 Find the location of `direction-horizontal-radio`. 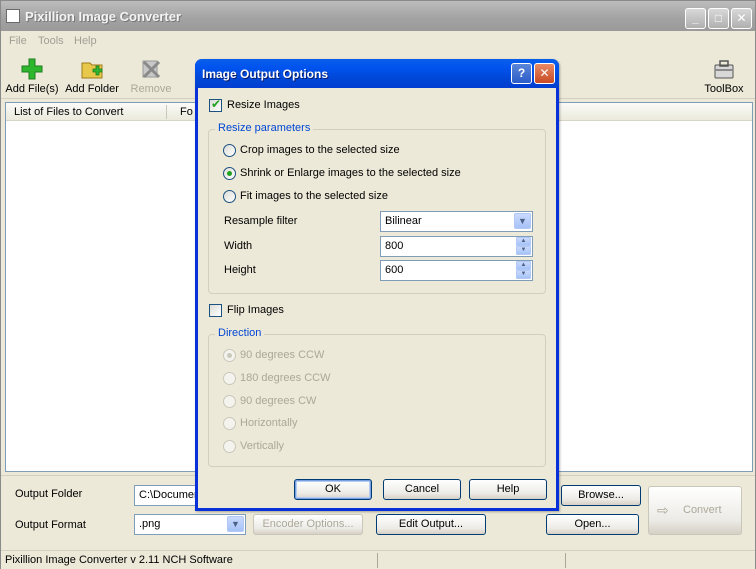

direction-horizontal-radio is located at coordinates (229, 423).